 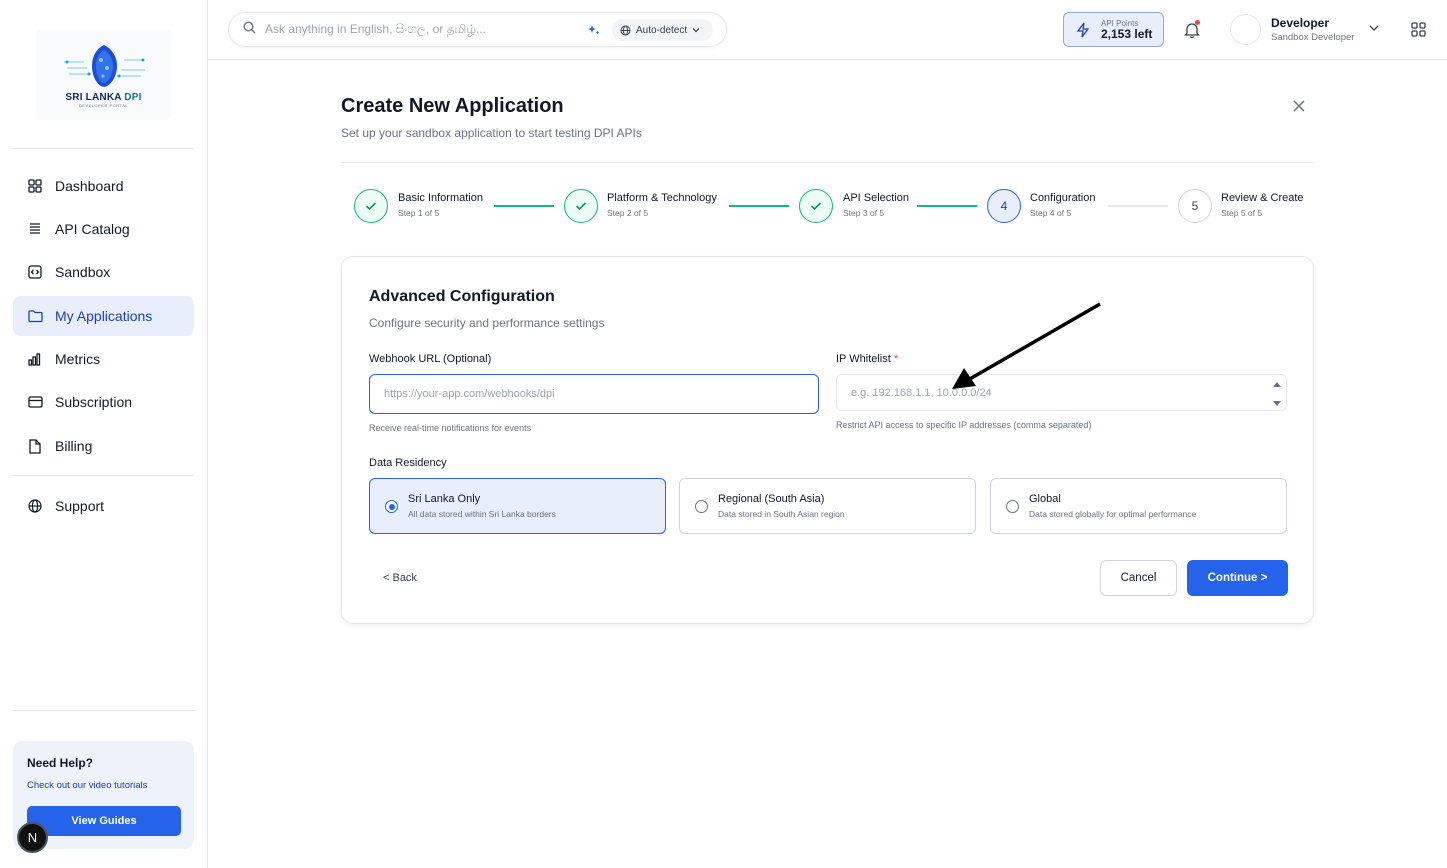 I want to click on folder-icon, so click(x=35, y=316).